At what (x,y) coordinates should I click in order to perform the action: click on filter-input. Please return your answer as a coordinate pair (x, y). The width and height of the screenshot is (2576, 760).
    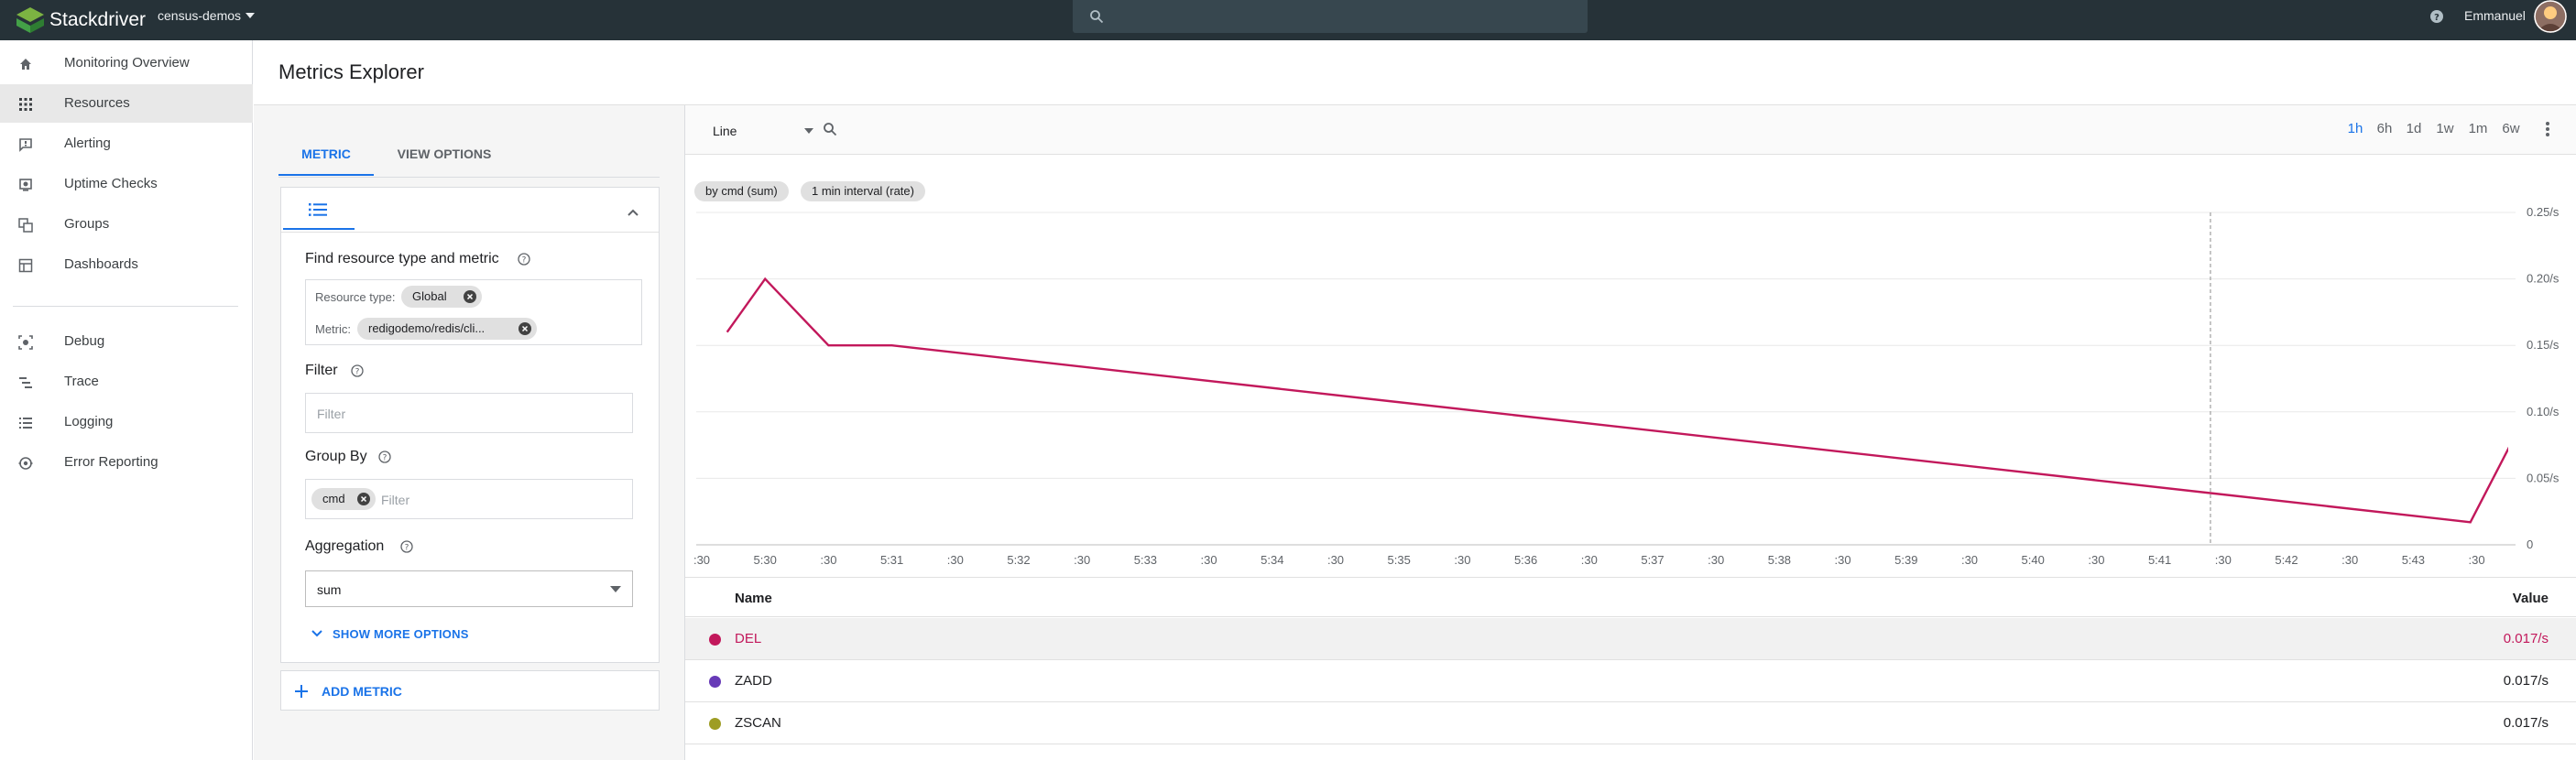
    Looking at the image, I should click on (455, 414).